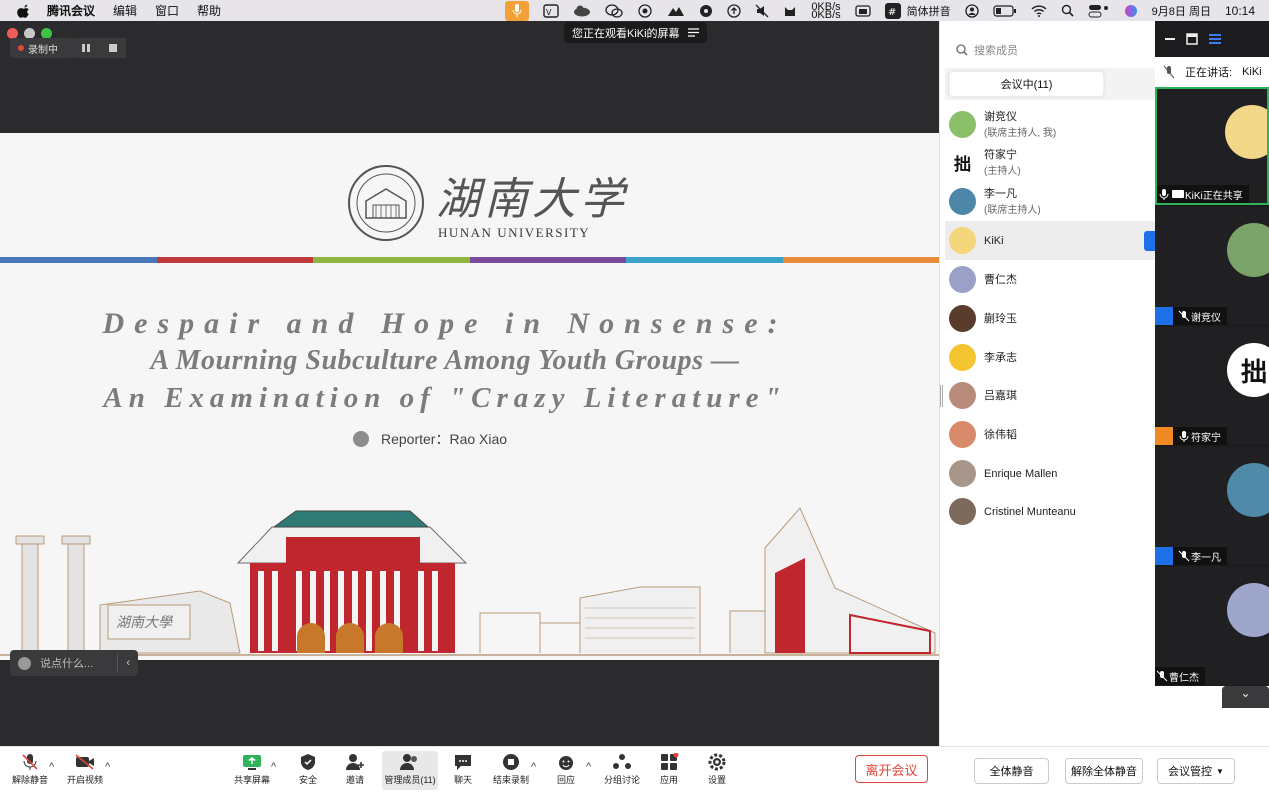  What do you see at coordinates (1039, 10) in the screenshot?
I see `wifi-icon` at bounding box center [1039, 10].